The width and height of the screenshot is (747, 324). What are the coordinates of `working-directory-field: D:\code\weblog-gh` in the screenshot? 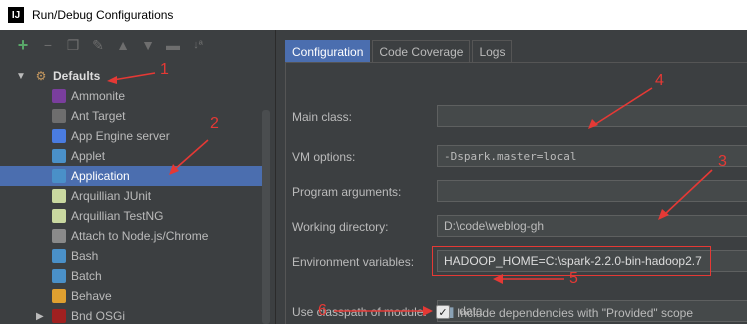 It's located at (592, 226).